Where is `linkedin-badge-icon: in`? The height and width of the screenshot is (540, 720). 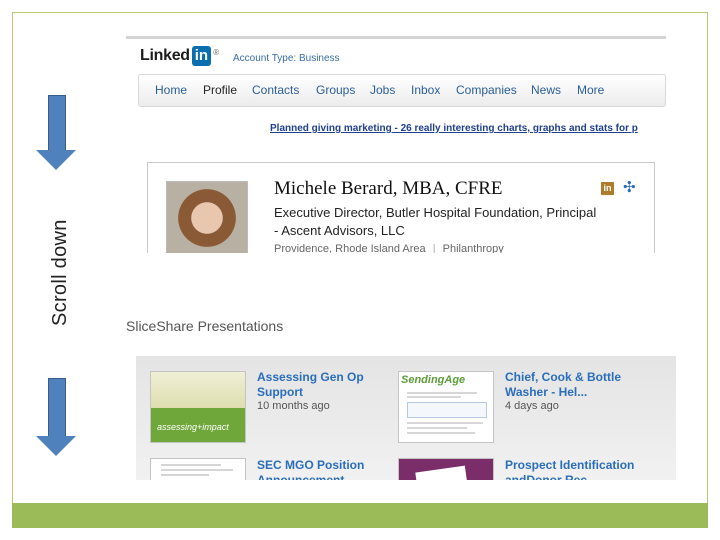
linkedin-badge-icon: in is located at coordinates (607, 188).